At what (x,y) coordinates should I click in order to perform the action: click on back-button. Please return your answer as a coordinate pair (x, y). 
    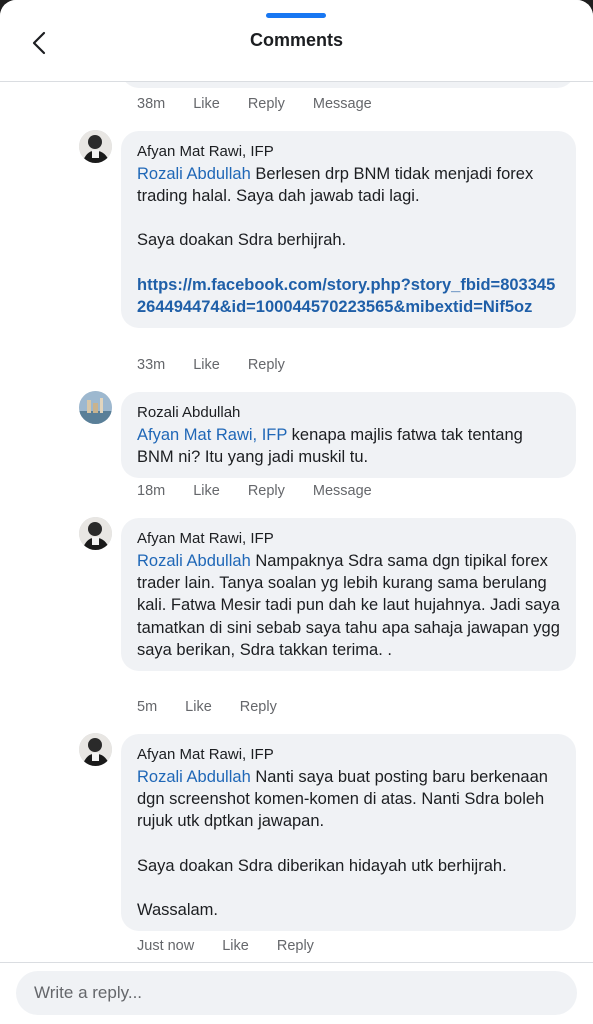
    Looking at the image, I should click on (39, 43).